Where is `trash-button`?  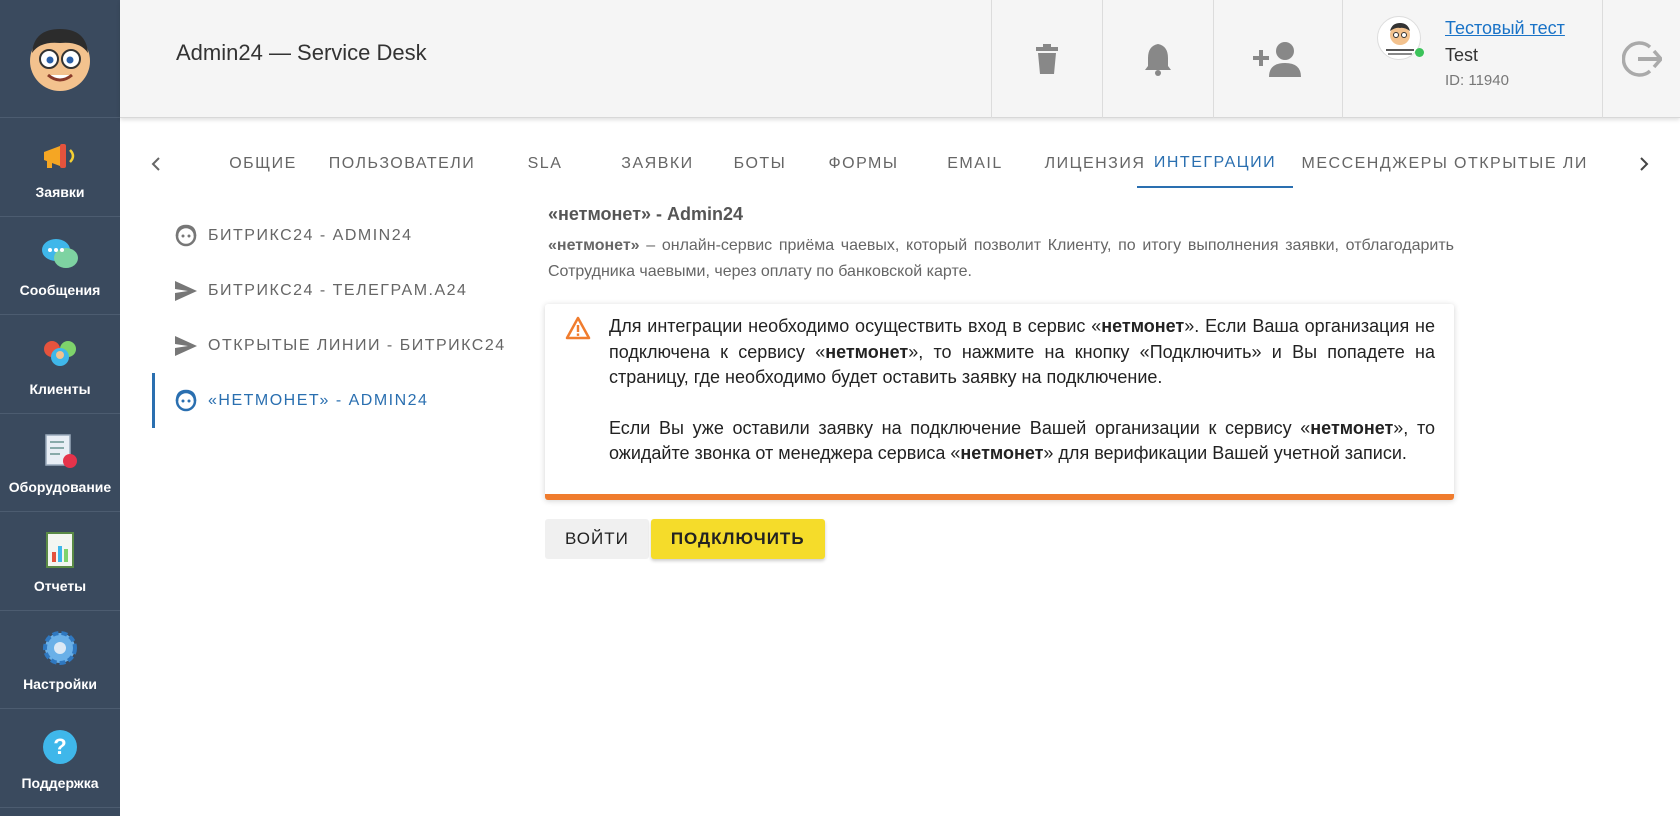
trash-button is located at coordinates (1046, 59).